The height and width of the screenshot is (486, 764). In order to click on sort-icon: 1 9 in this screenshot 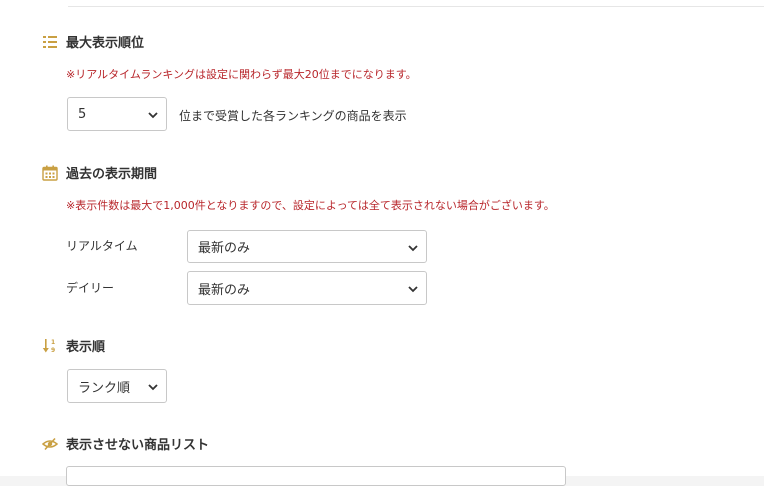, I will do `click(50, 346)`.